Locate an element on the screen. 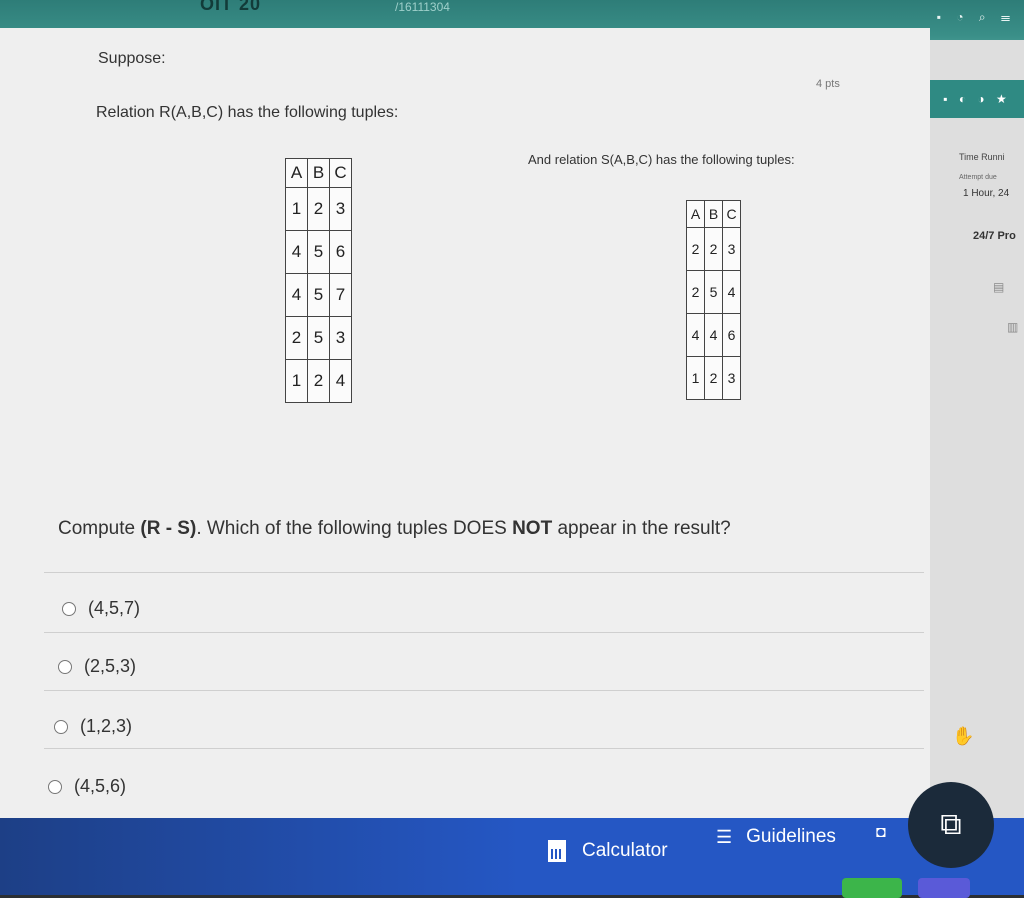 This screenshot has width=1024, height=898. relation-r-table: A B C 1 2 3 4 5 6 4 5 7 2 5 3 1 2 4 is located at coordinates (318, 280).